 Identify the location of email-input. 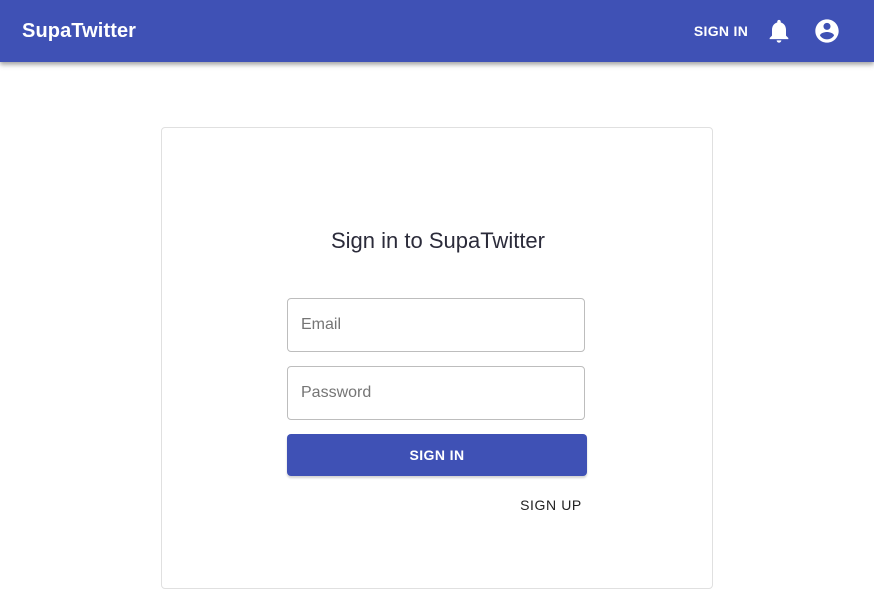
(436, 325).